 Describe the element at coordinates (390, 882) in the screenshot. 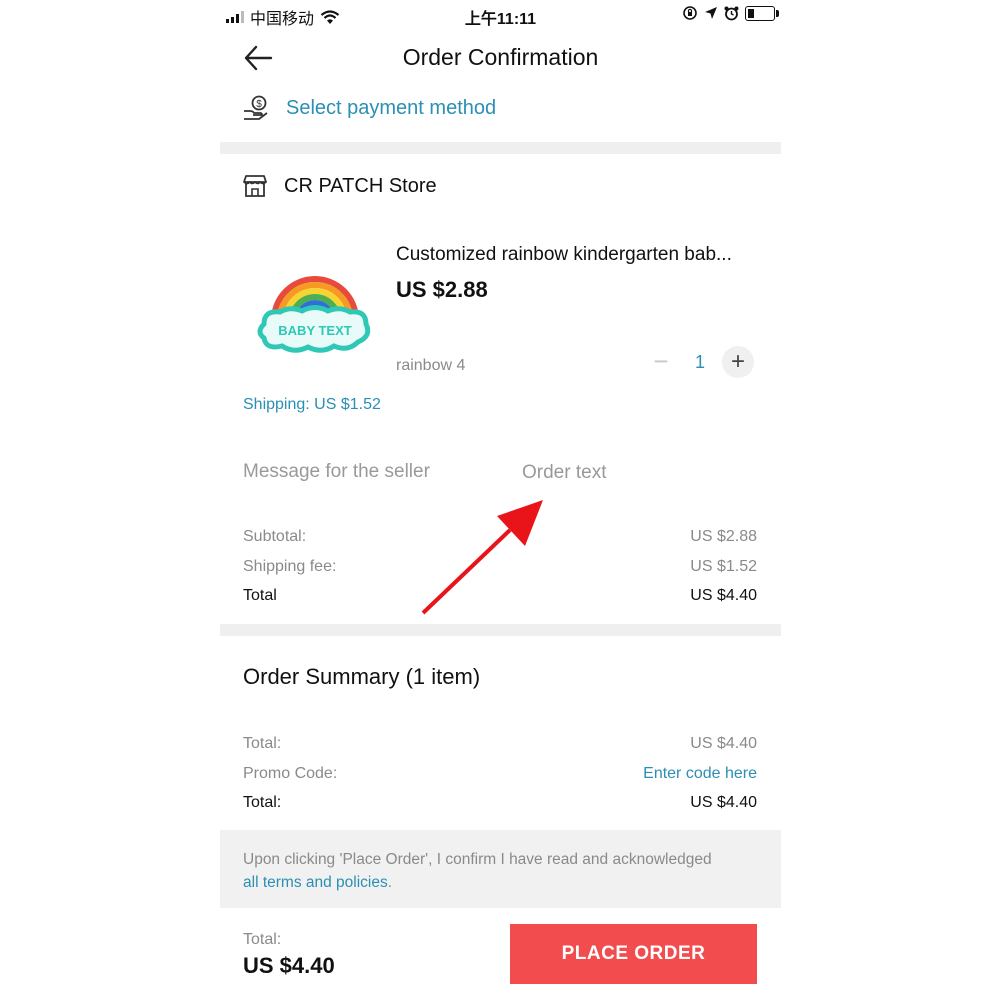

I see `terms-suffix: .` at that location.